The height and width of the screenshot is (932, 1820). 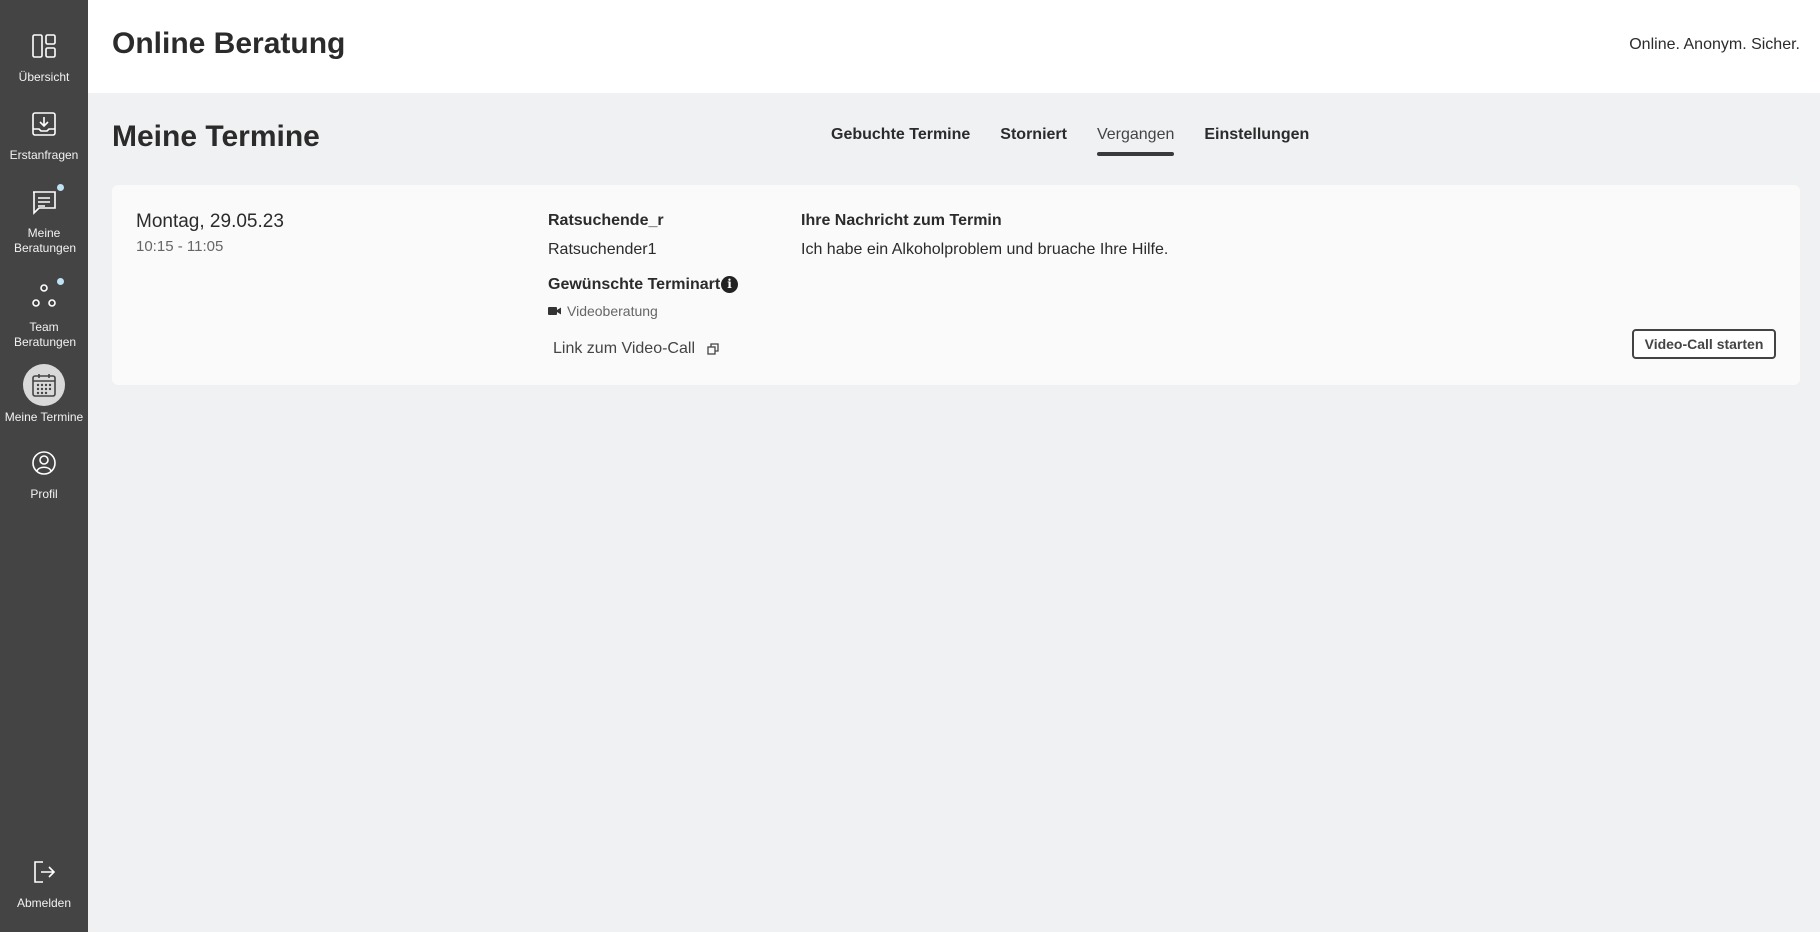 I want to click on copy-icon, so click(x=713, y=349).